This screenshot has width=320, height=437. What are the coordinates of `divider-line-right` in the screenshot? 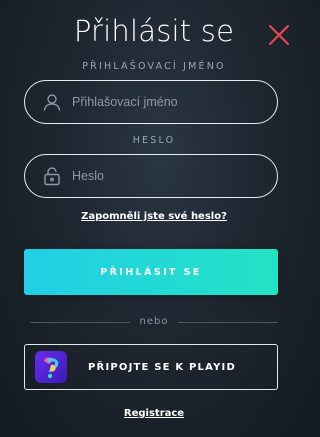 It's located at (228, 322).